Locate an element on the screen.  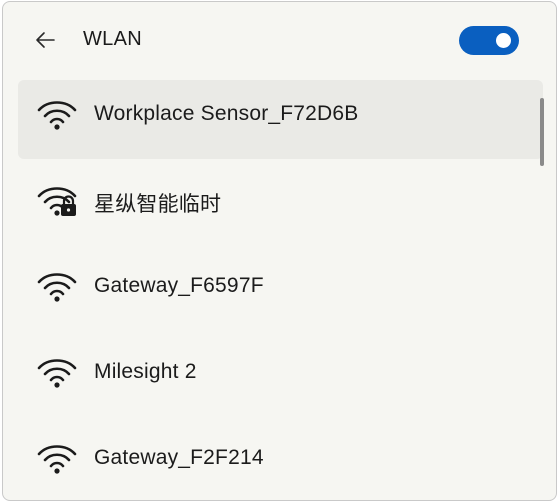
network-name: Gateway_F6597F is located at coordinates (179, 285).